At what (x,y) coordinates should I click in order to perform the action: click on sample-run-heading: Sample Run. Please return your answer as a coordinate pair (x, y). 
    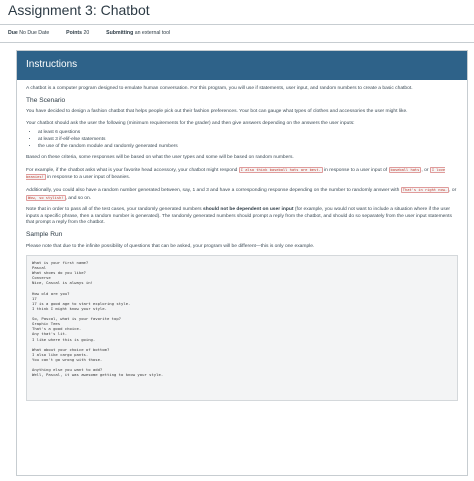
    Looking at the image, I should click on (44, 234).